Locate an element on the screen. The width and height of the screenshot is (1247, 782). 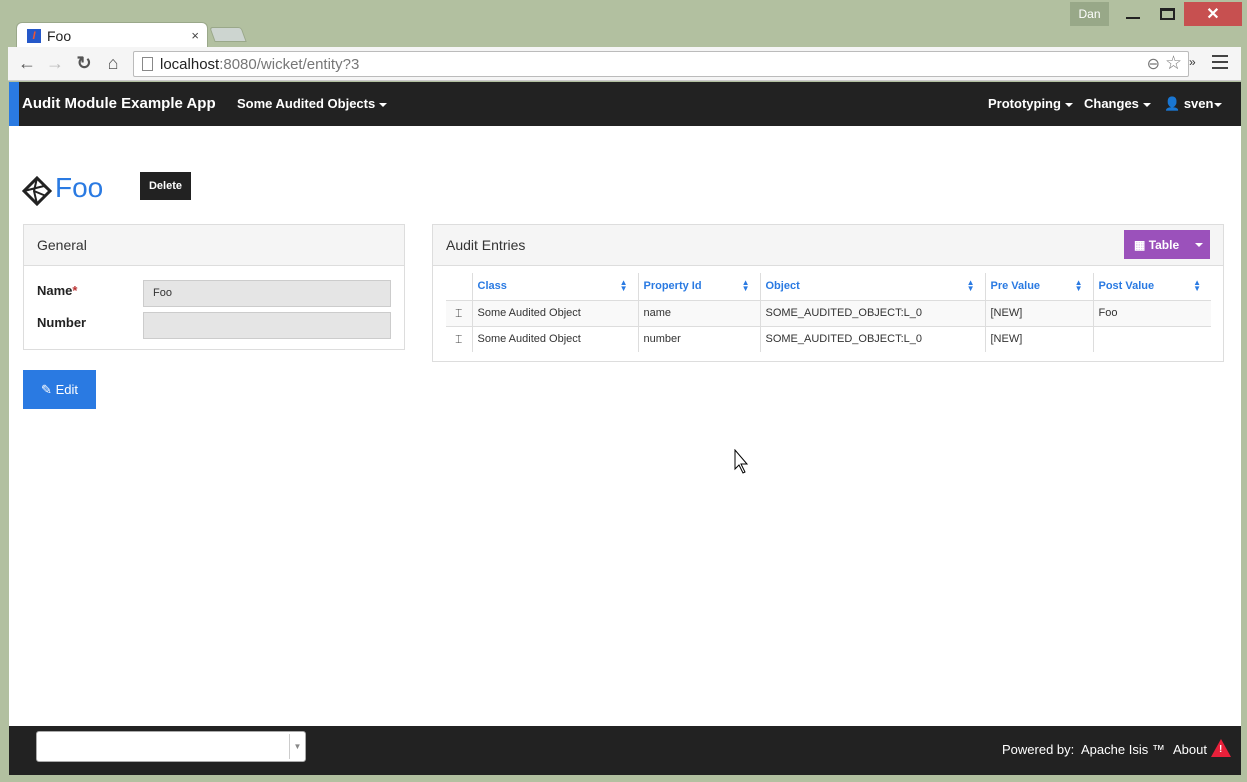
edit-button: ✎ Edit is located at coordinates (59, 389).